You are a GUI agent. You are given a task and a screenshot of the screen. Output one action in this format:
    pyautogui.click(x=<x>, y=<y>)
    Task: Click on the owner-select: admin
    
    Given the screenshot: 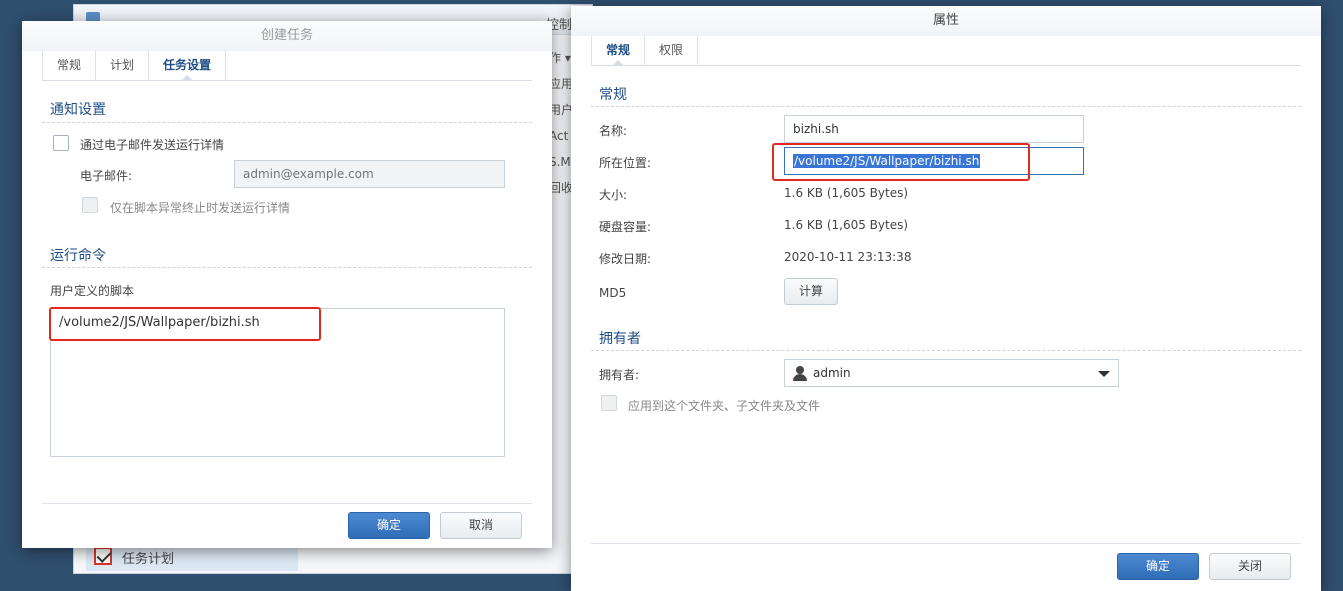 What is the action you would take?
    pyautogui.click(x=951, y=373)
    